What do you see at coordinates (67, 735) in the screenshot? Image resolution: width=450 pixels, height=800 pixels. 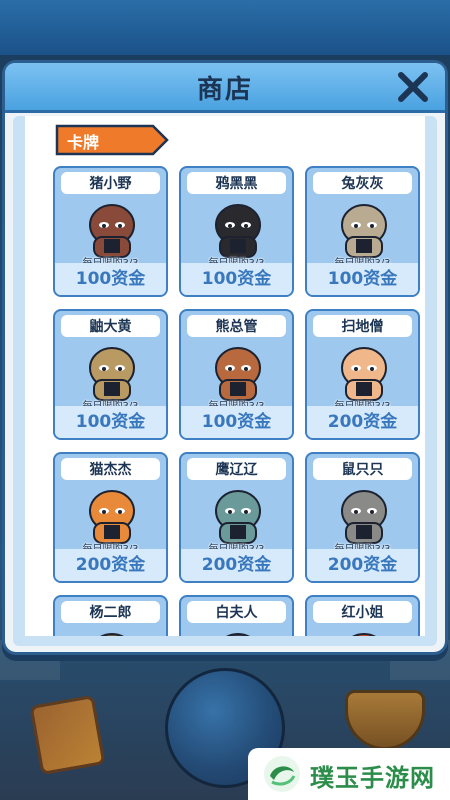 I see `cards-menu-icon` at bounding box center [67, 735].